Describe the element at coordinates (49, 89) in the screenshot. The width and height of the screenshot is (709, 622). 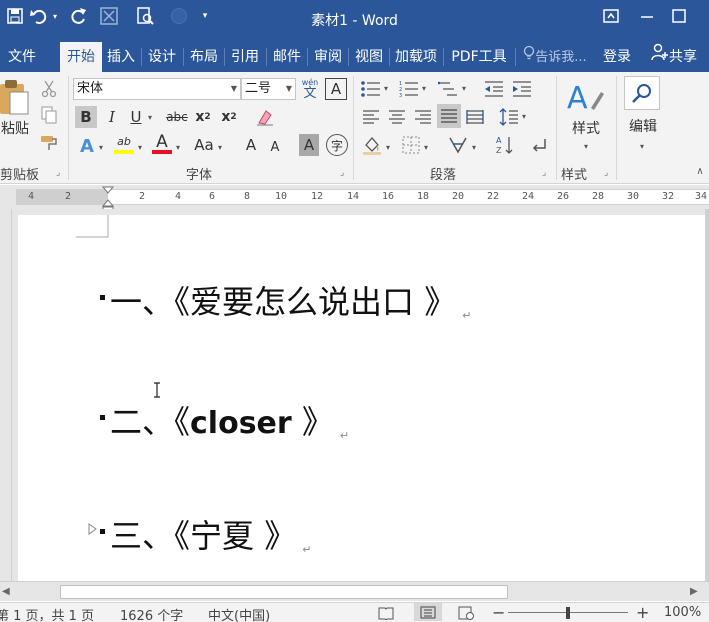
I see `cut-icon` at that location.